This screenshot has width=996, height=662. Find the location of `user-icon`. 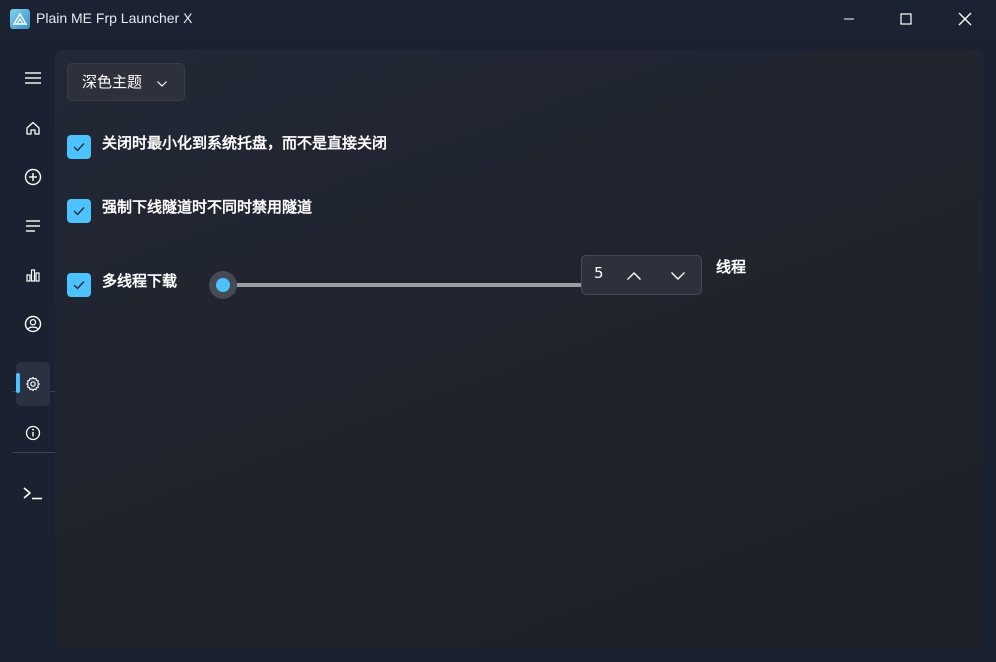

user-icon is located at coordinates (33, 324).